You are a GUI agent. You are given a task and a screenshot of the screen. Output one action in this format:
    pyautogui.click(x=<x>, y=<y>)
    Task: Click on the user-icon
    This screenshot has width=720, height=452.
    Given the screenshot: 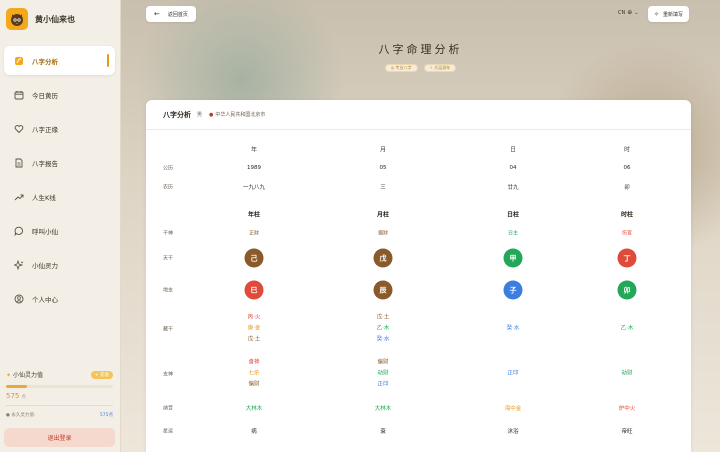 What is the action you would take?
    pyautogui.click(x=19, y=299)
    